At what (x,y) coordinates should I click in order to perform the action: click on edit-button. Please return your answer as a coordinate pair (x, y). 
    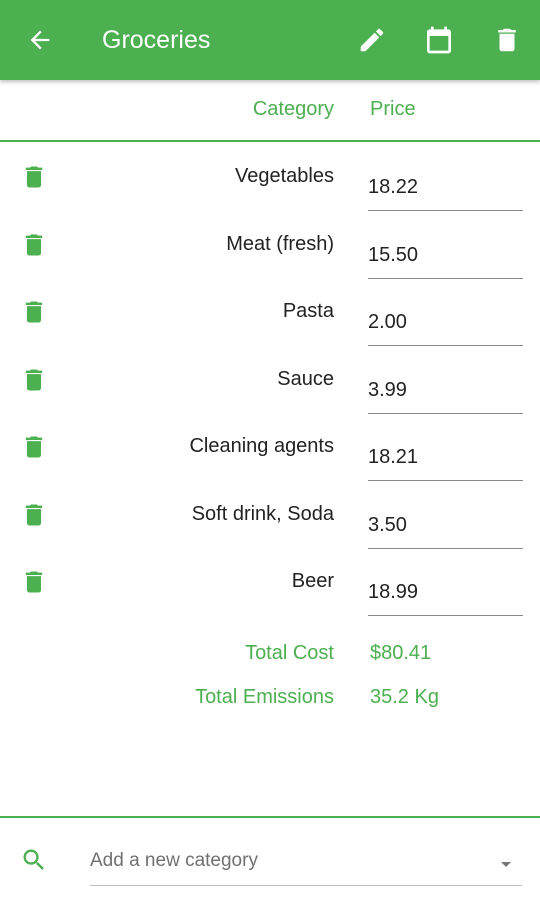
    Looking at the image, I should click on (372, 40).